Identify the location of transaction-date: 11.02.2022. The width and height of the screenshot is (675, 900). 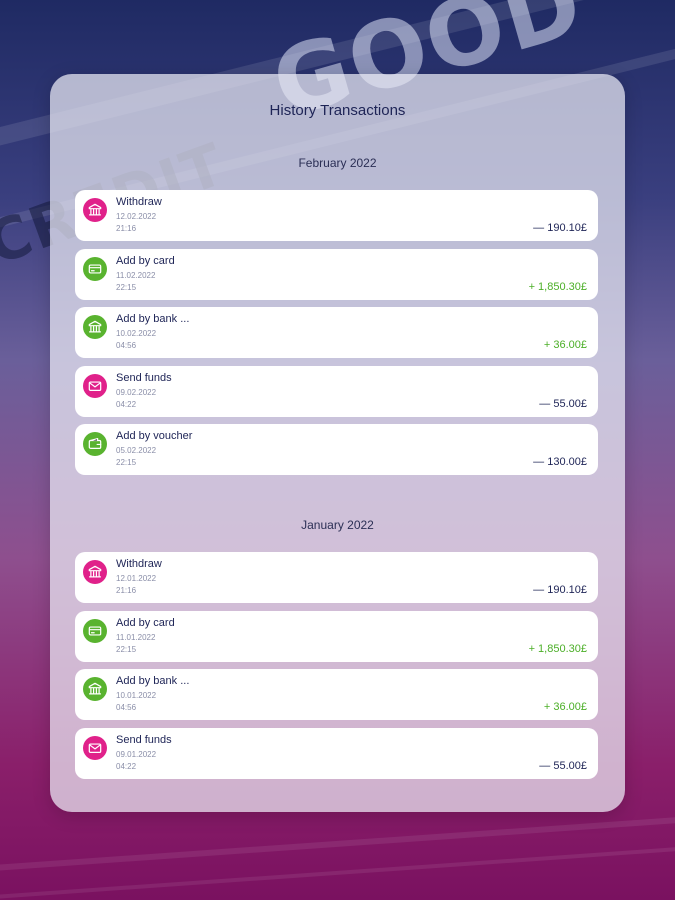
(136, 275).